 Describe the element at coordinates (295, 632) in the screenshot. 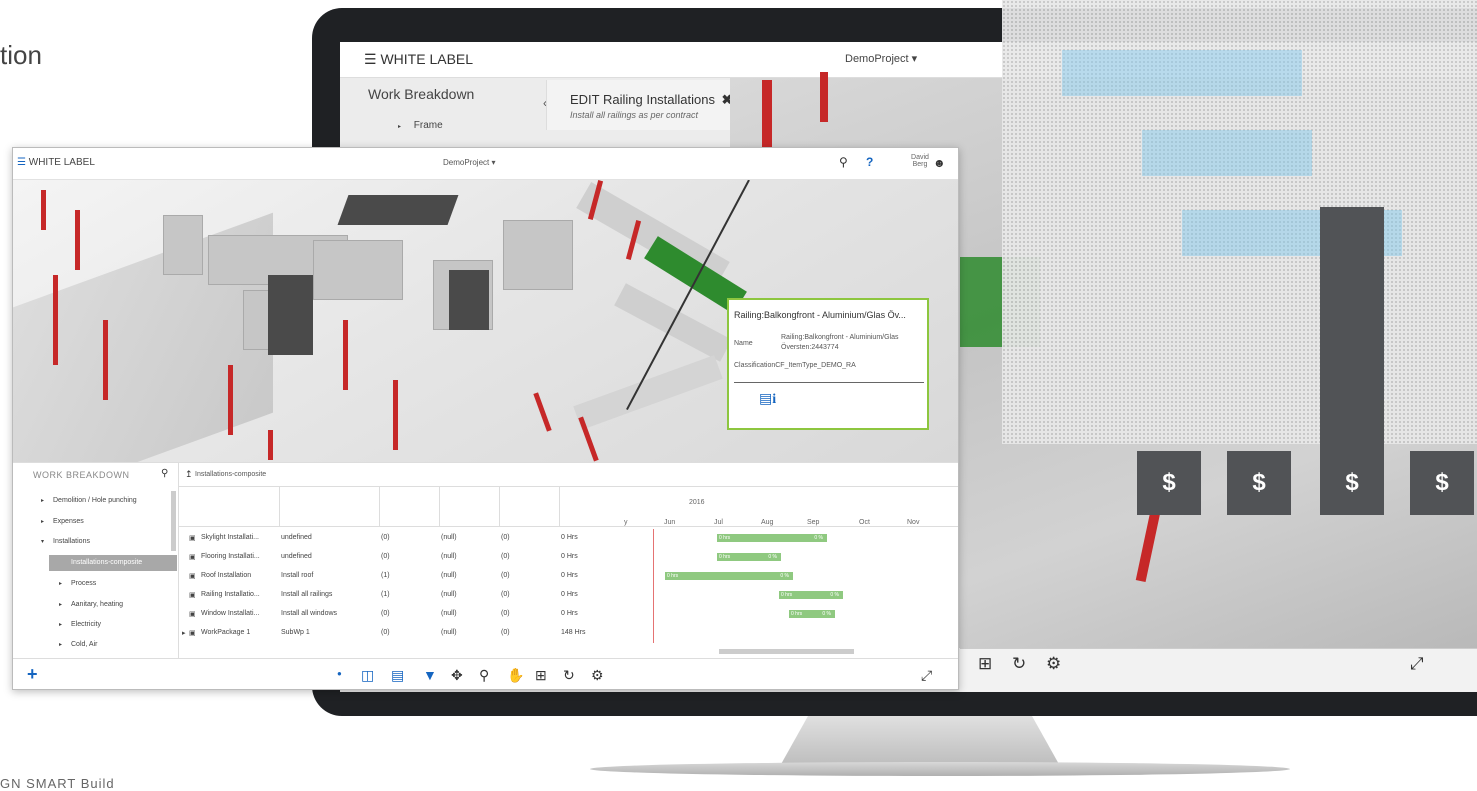

I see `task-desc: SubWp 1` at that location.